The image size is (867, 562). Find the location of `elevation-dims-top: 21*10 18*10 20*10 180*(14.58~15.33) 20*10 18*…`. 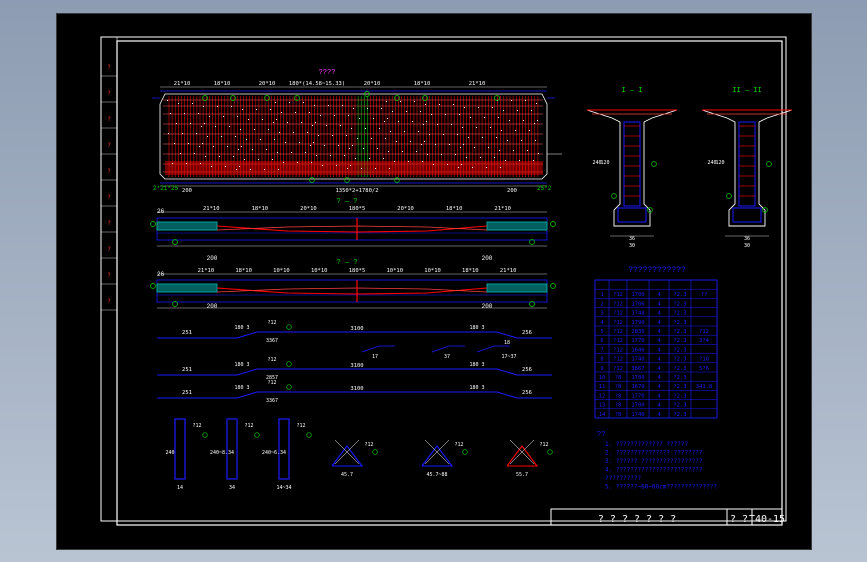

elevation-dims-top: 21*10 18*10 20*10 180*(14.58~15.33) 20*10 18*… is located at coordinates (353, 84).